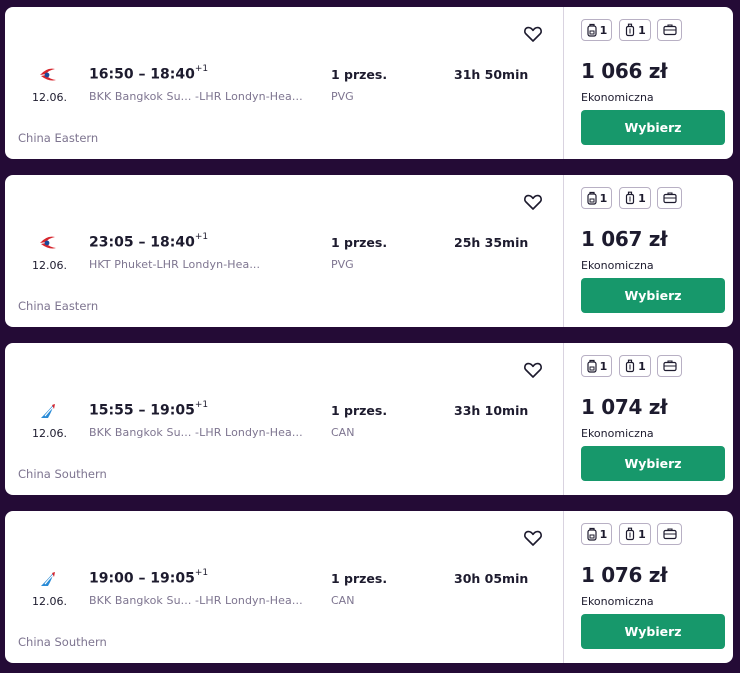  I want to click on flight-times: 15:55 – 19:05+1, so click(149, 409).